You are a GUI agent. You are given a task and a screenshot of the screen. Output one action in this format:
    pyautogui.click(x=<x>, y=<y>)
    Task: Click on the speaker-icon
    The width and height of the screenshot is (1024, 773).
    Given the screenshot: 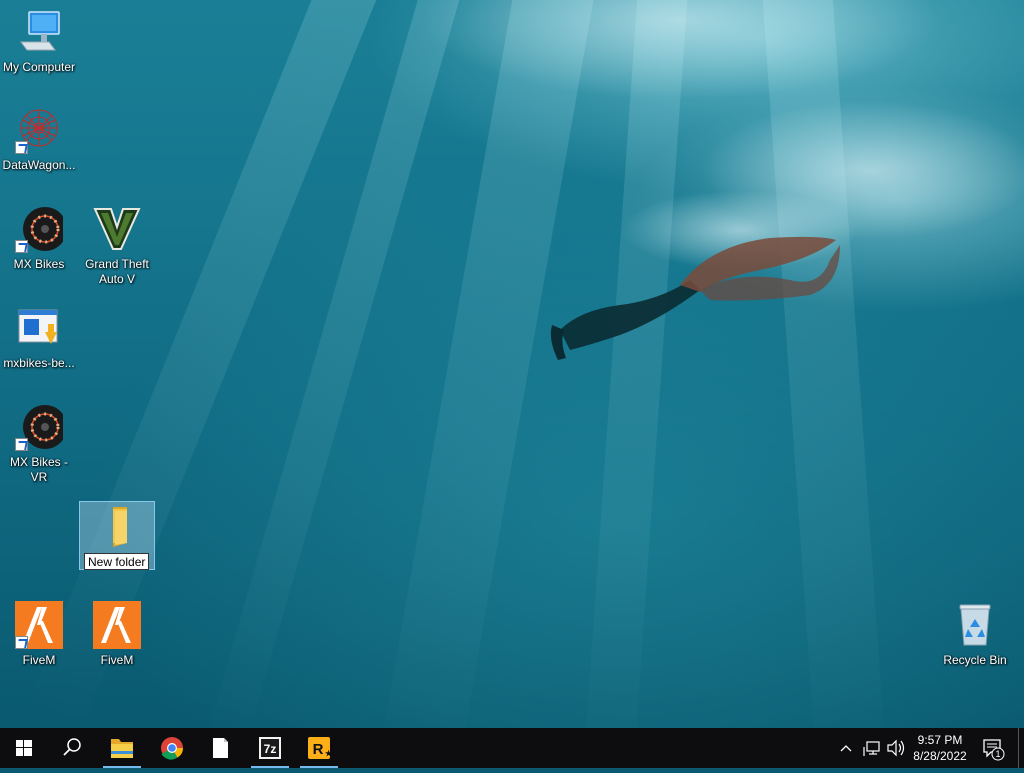 What is the action you would take?
    pyautogui.click(x=896, y=748)
    